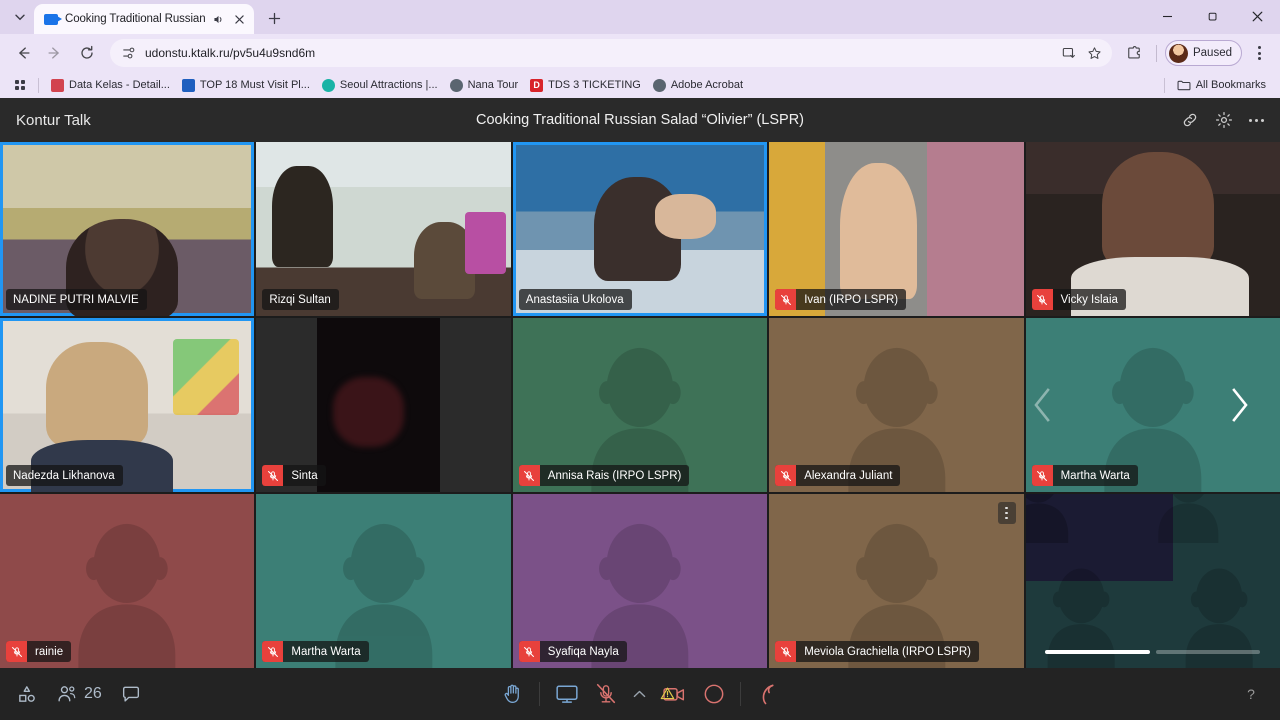 The image size is (1280, 720). I want to click on camera-button, so click(674, 694).